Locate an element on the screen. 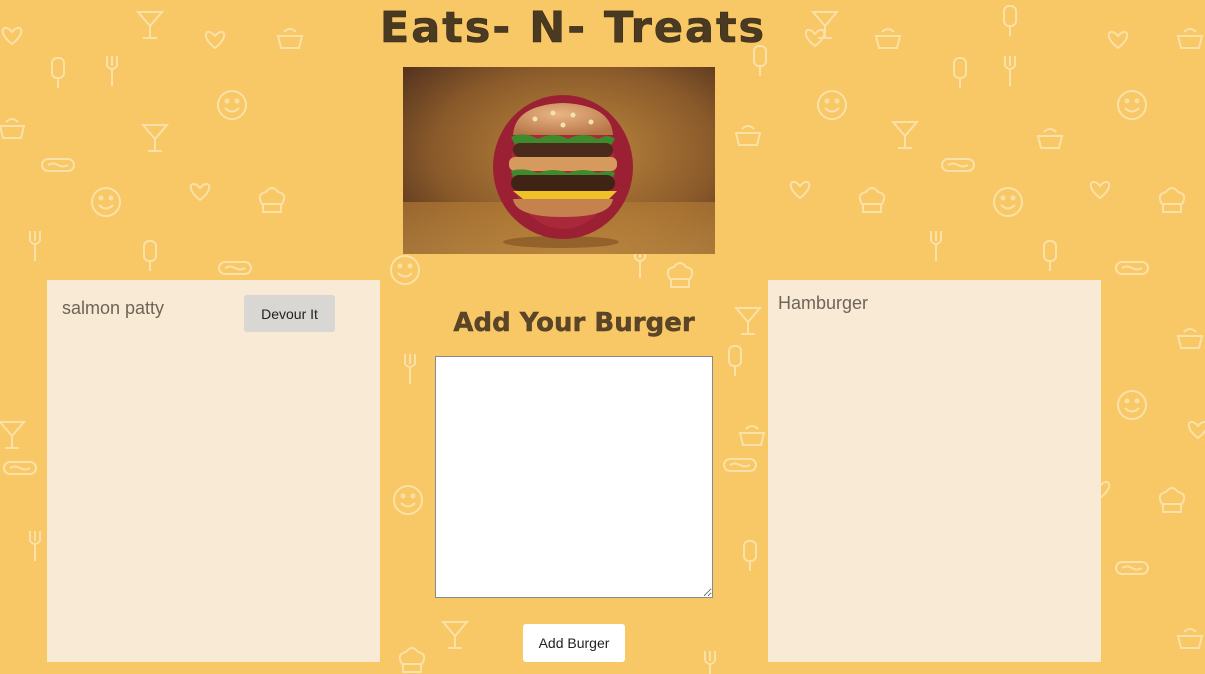 This screenshot has height=674, width=1205. devour-button: Devour It is located at coordinates (289, 313).